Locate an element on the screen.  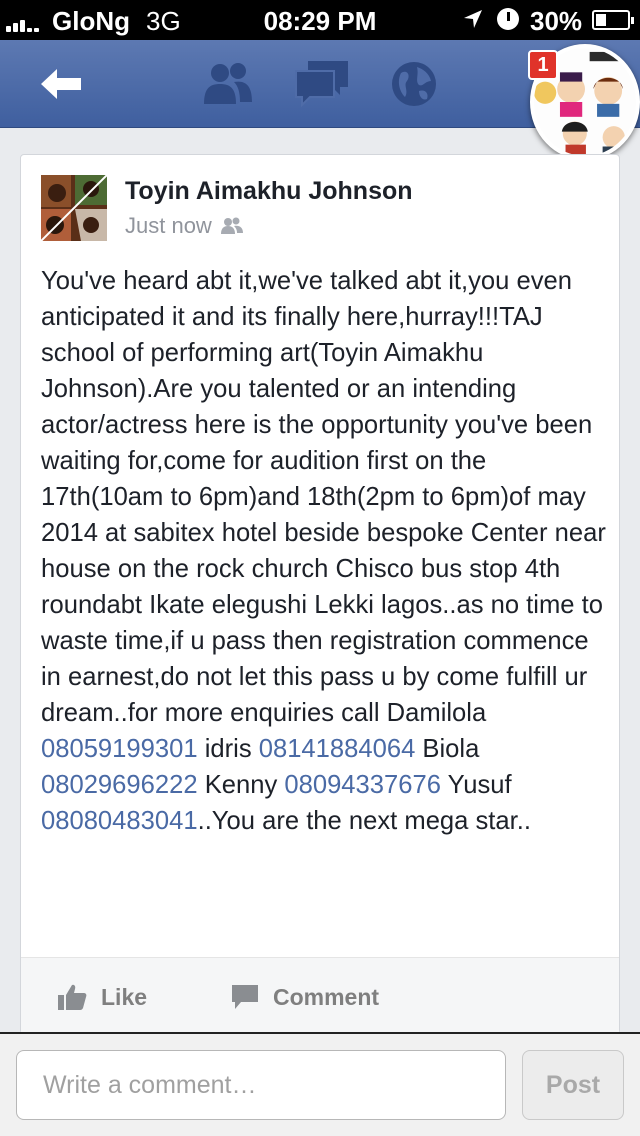
messages-icon is located at coordinates (321, 84).